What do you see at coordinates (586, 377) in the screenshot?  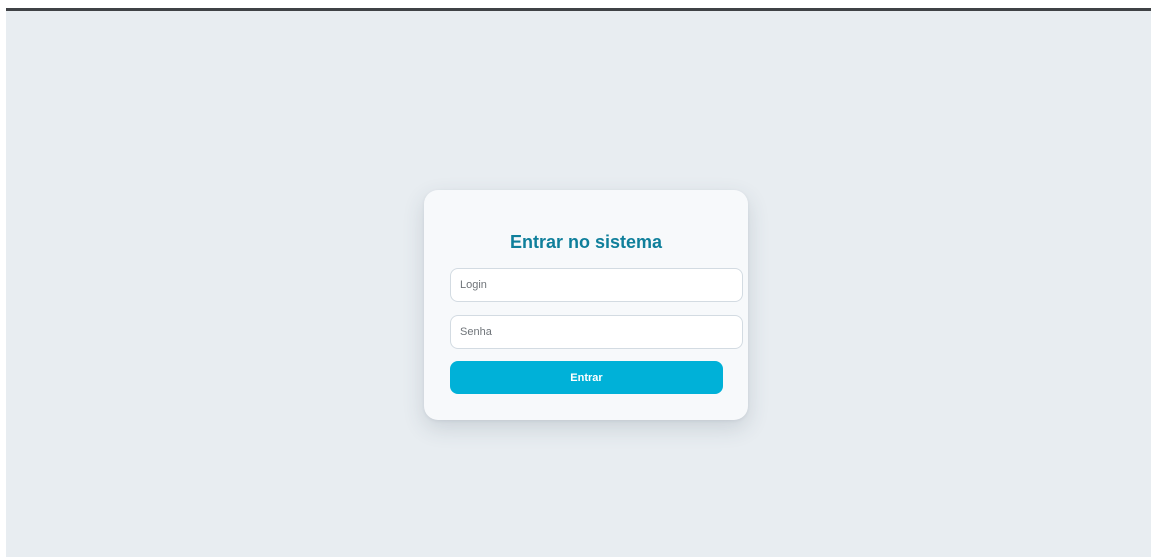 I see `submit-button: Entrar` at bounding box center [586, 377].